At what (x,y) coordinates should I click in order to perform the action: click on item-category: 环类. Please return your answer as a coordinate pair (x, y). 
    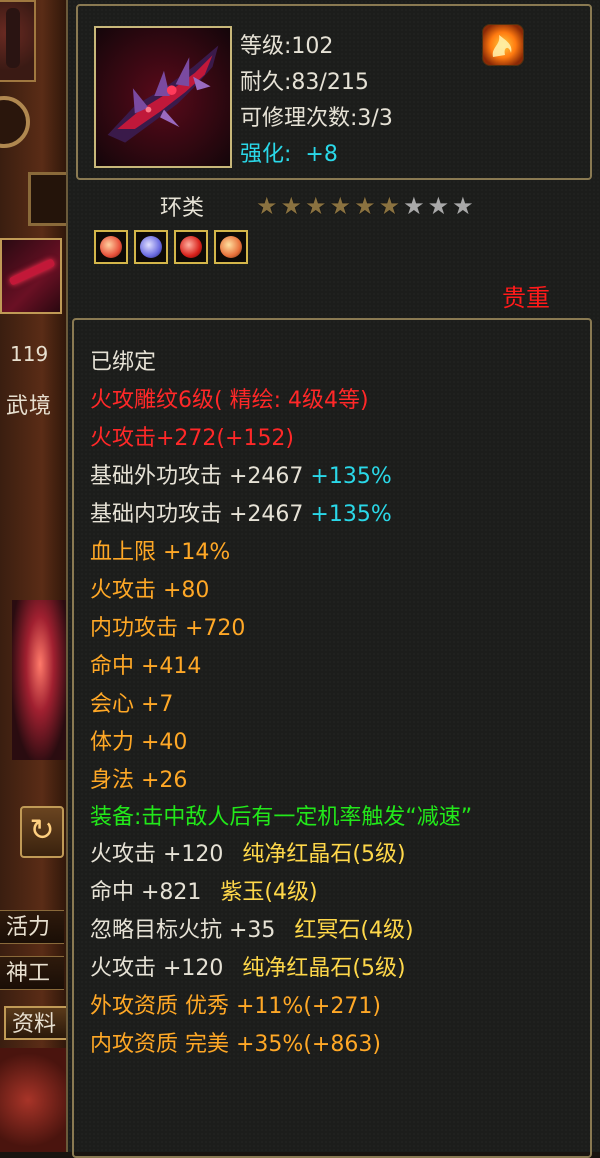
    Looking at the image, I should click on (182, 208).